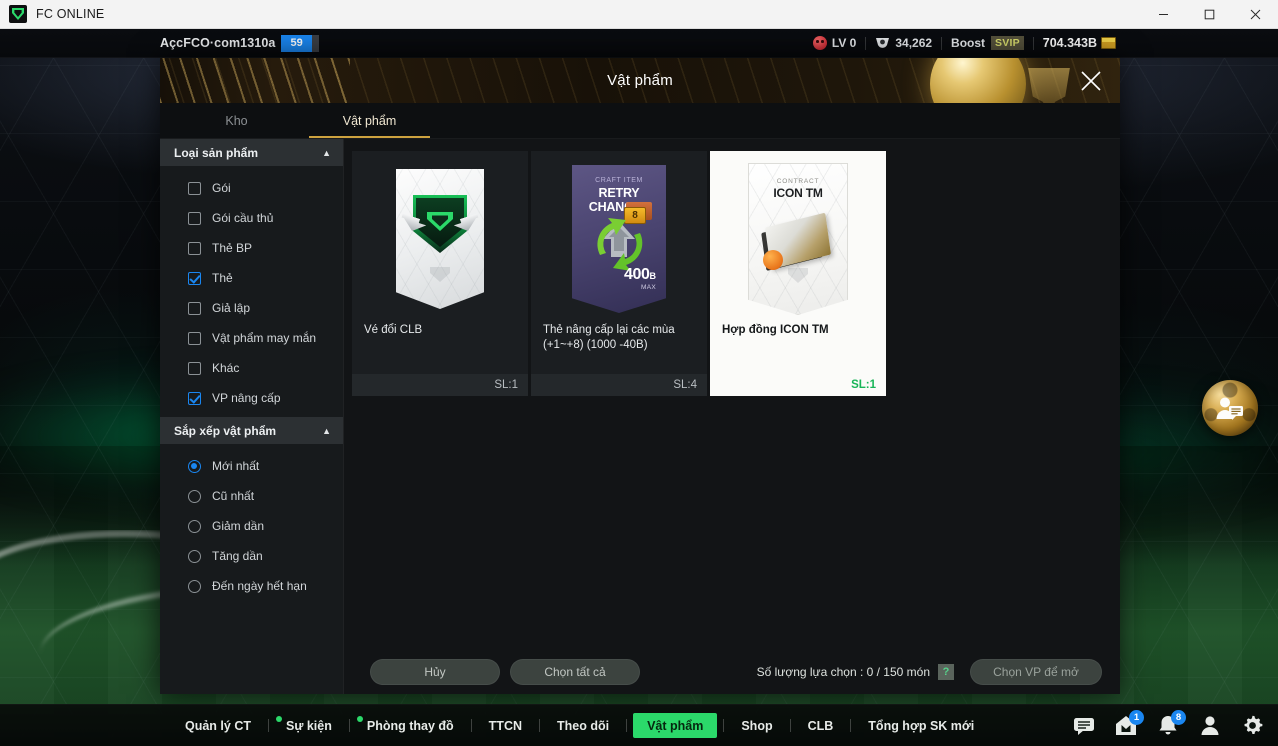  What do you see at coordinates (914, 43) in the screenshot?
I see `coin-amount: 34,262` at bounding box center [914, 43].